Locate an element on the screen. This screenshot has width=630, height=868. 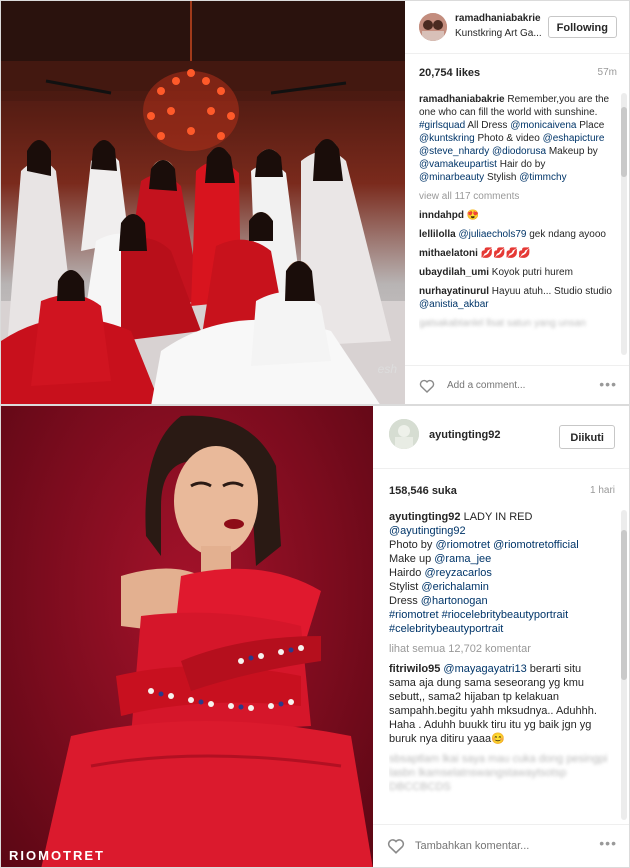
username-link: ayutingting92 is located at coordinates (465, 435).